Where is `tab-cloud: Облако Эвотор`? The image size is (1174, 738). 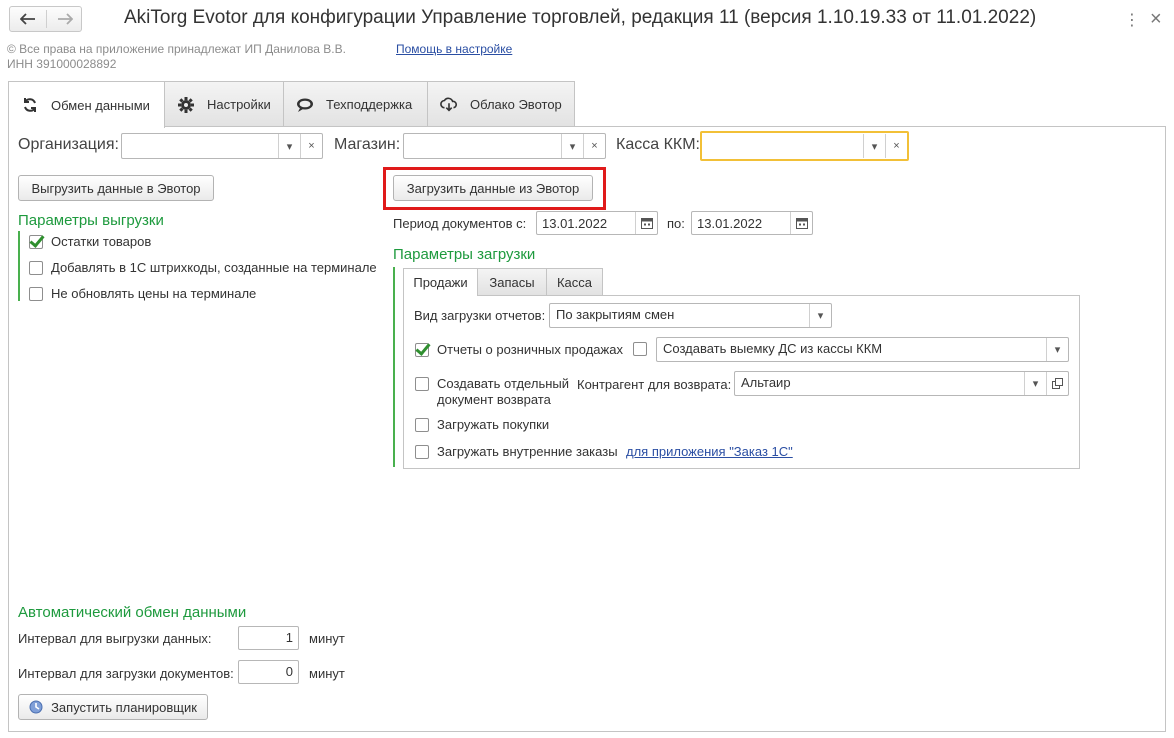
tab-cloud: Облако Эвотор is located at coordinates (501, 104).